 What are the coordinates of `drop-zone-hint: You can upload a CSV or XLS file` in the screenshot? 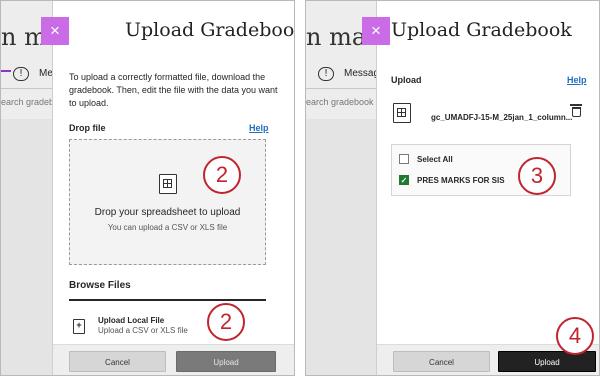 It's located at (167, 227).